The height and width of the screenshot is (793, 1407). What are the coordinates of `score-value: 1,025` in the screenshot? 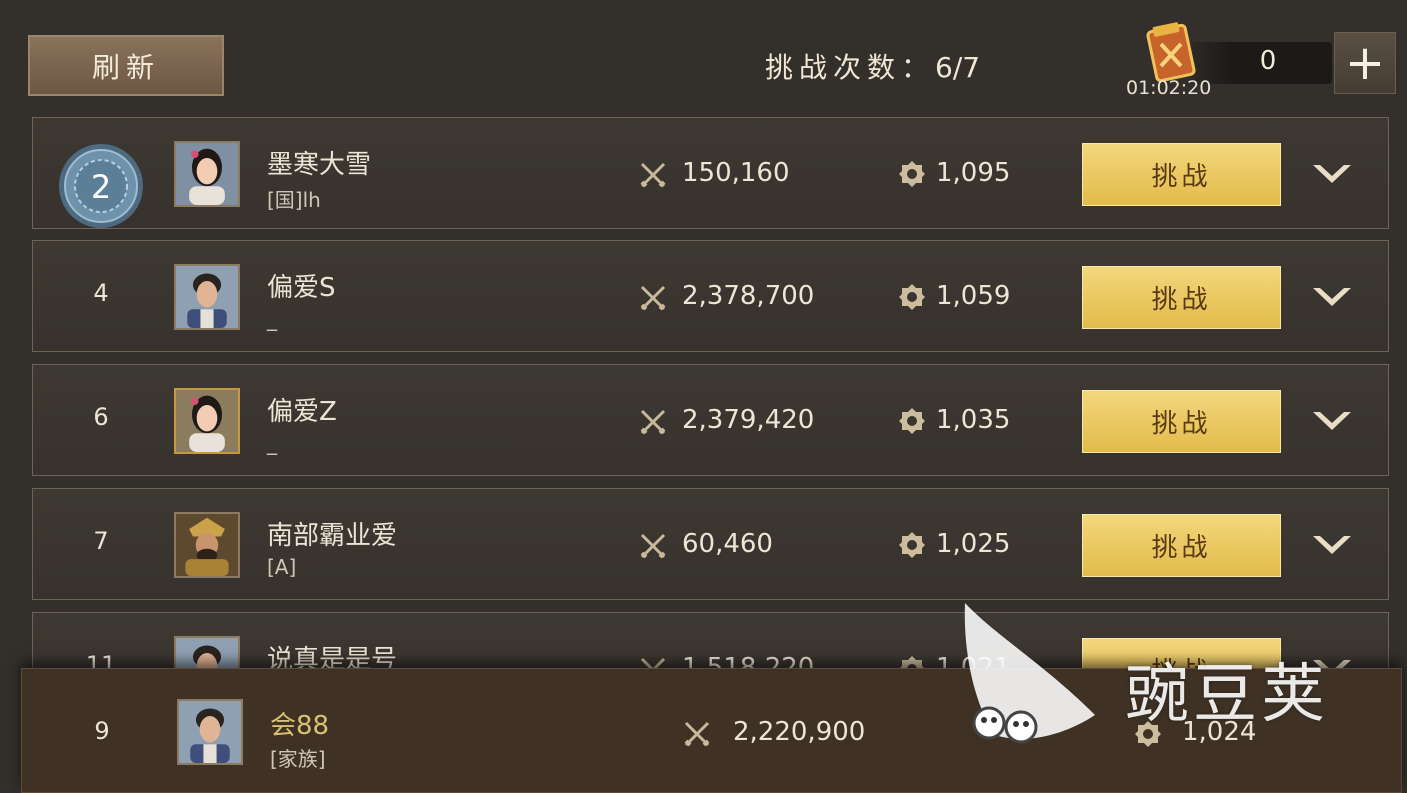 It's located at (973, 544).